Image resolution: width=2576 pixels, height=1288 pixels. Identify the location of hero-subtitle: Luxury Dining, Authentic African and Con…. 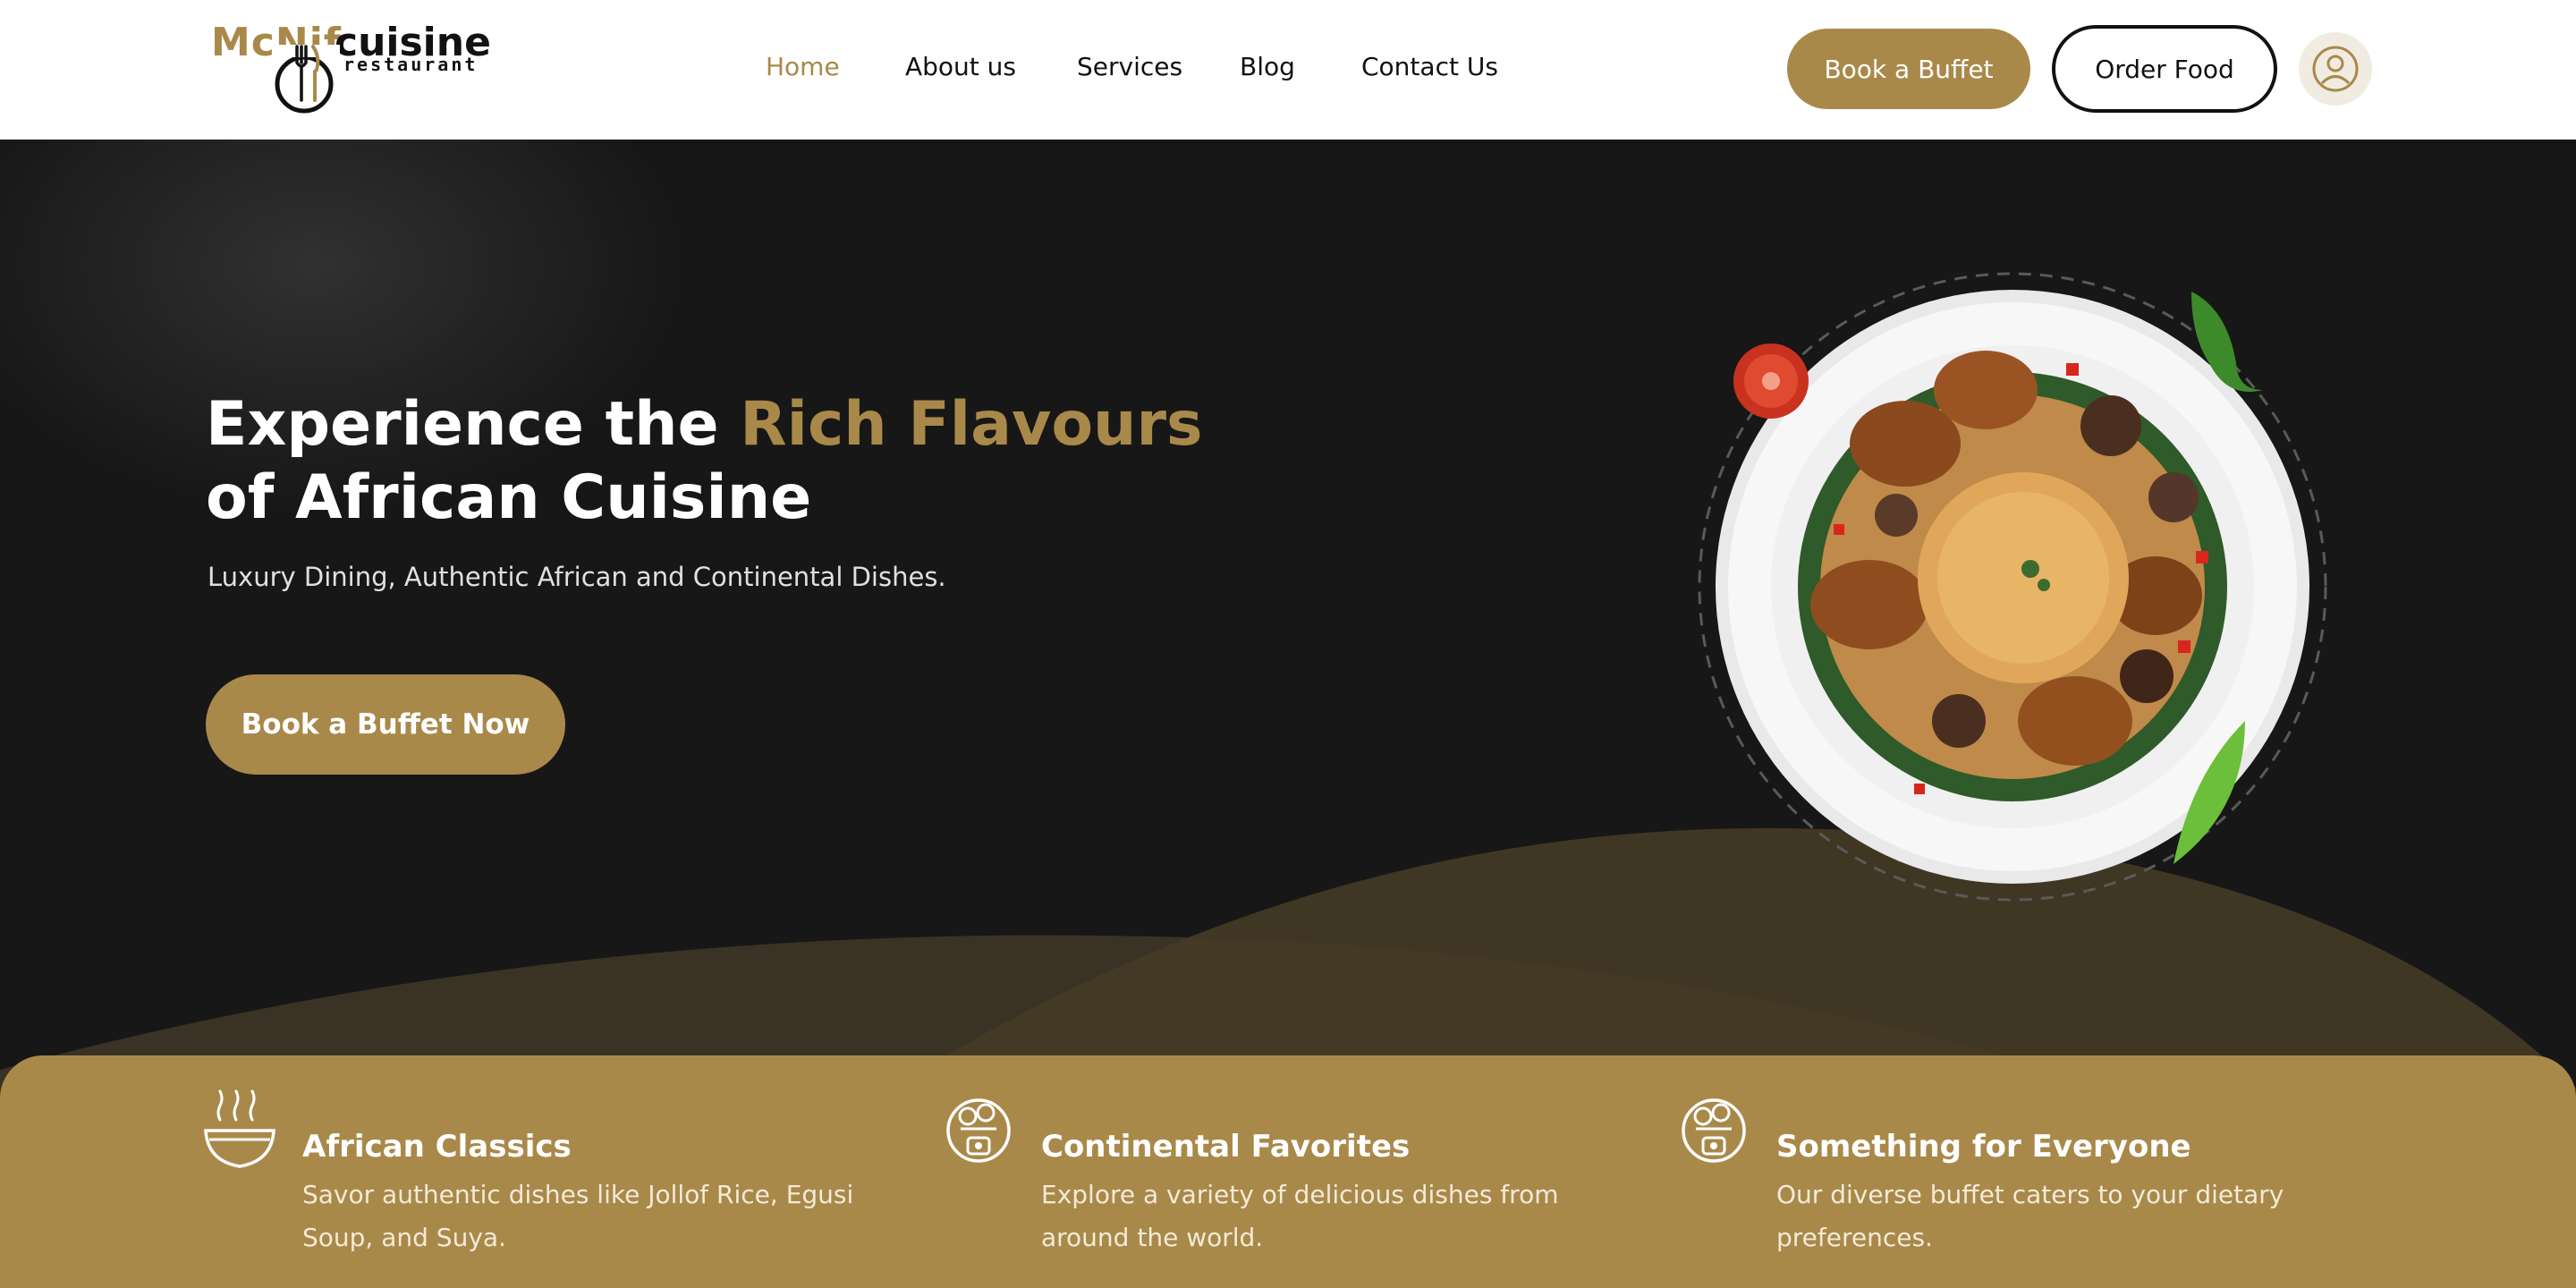
(577, 577).